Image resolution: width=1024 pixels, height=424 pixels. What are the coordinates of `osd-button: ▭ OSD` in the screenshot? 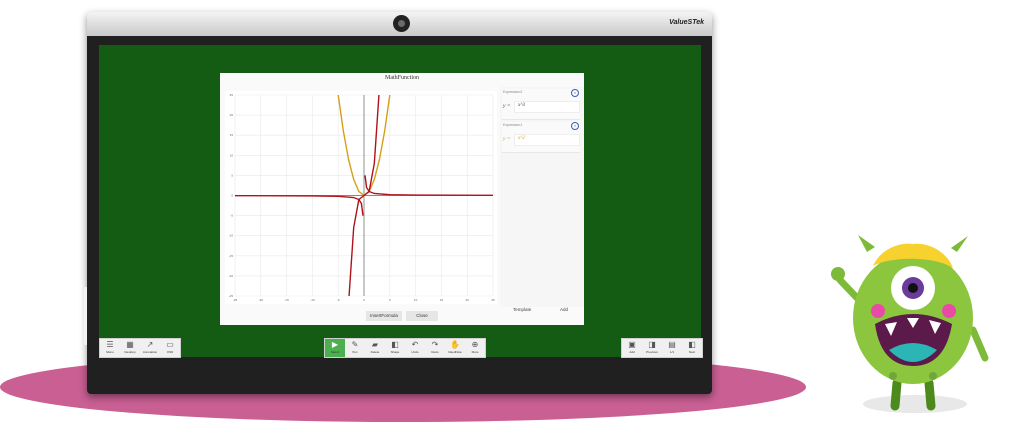 It's located at (170, 348).